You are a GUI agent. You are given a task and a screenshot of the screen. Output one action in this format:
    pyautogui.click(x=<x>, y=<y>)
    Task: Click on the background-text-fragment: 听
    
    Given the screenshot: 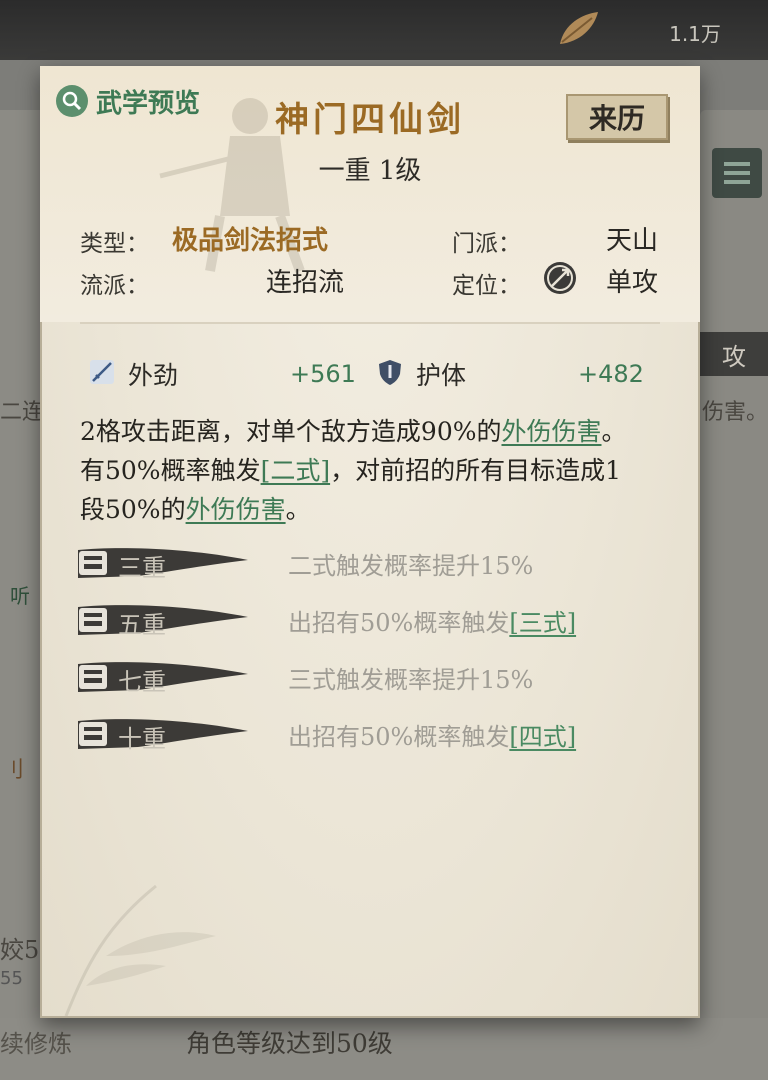 What is the action you would take?
    pyautogui.click(x=20, y=596)
    